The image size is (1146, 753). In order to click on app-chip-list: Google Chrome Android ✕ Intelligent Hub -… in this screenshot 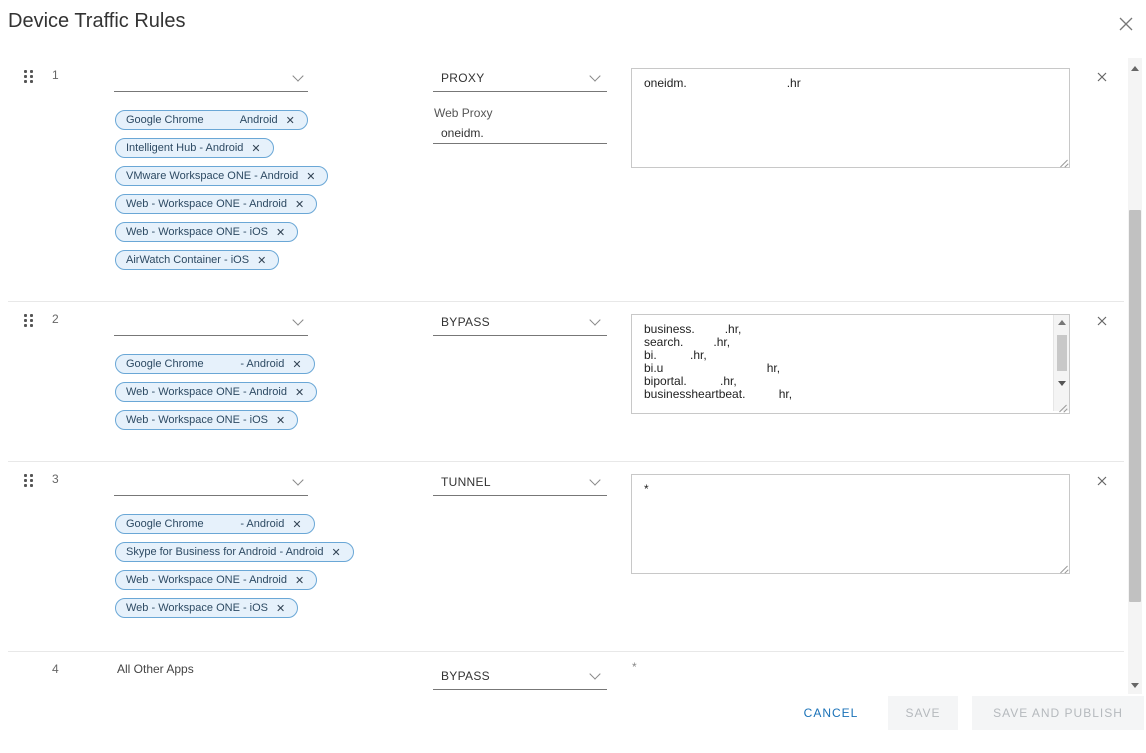, I will do `click(222, 190)`.